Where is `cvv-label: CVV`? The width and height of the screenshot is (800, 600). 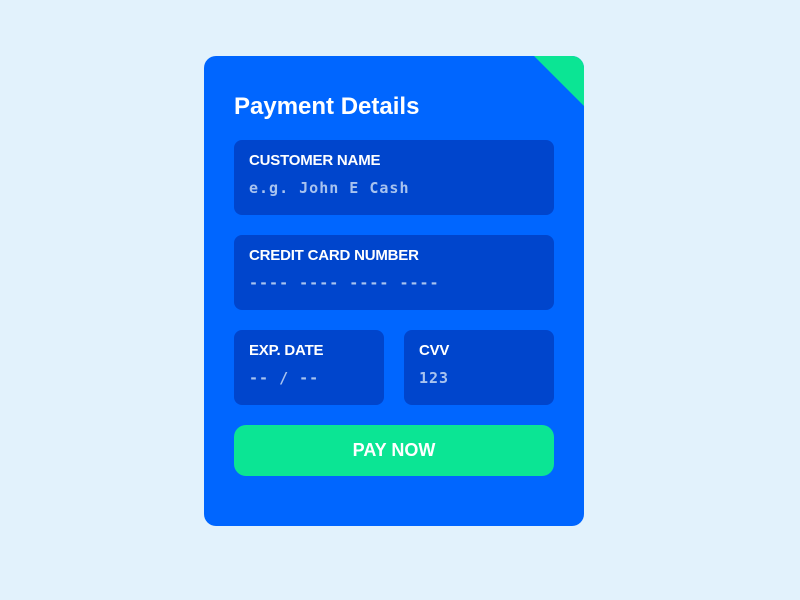
cvv-label: CVV is located at coordinates (434, 350).